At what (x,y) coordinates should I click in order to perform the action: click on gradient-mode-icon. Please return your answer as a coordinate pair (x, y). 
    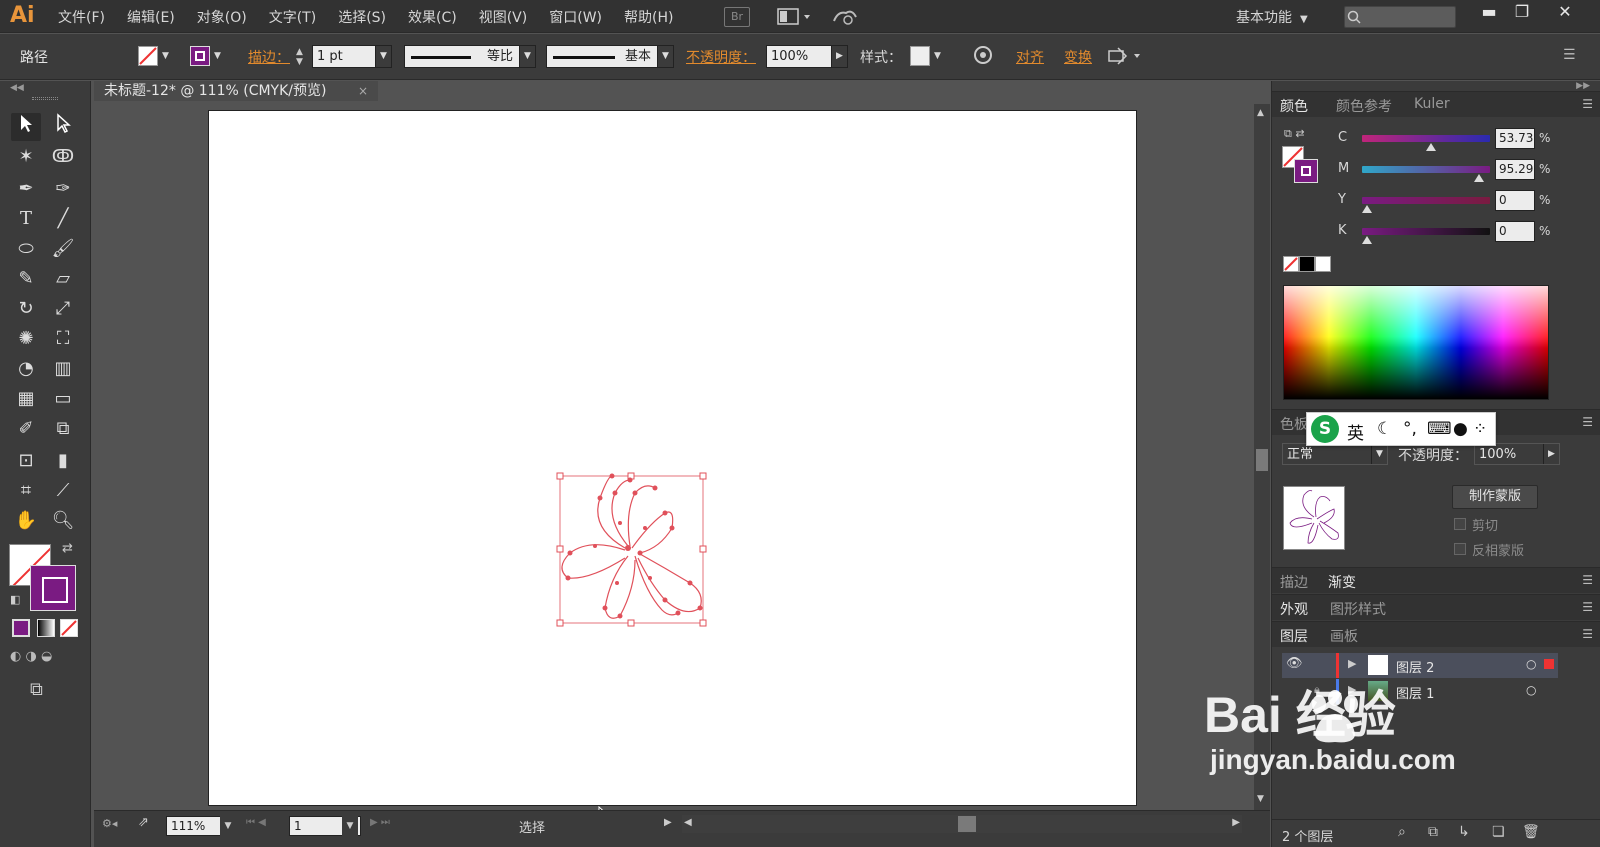
    Looking at the image, I should click on (46, 628).